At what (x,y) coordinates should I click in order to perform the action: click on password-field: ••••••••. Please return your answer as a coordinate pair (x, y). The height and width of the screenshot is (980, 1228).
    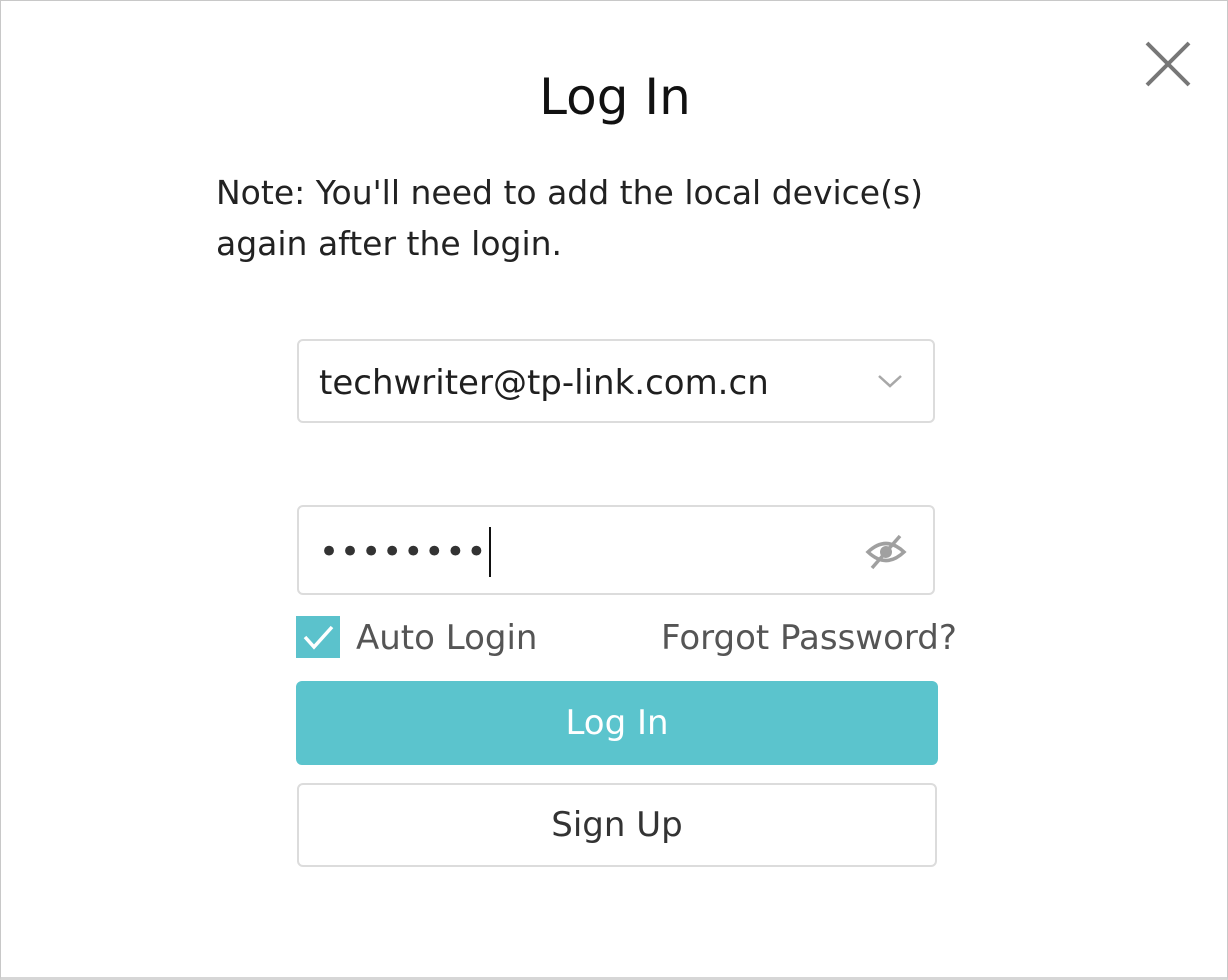
    Looking at the image, I should click on (616, 550).